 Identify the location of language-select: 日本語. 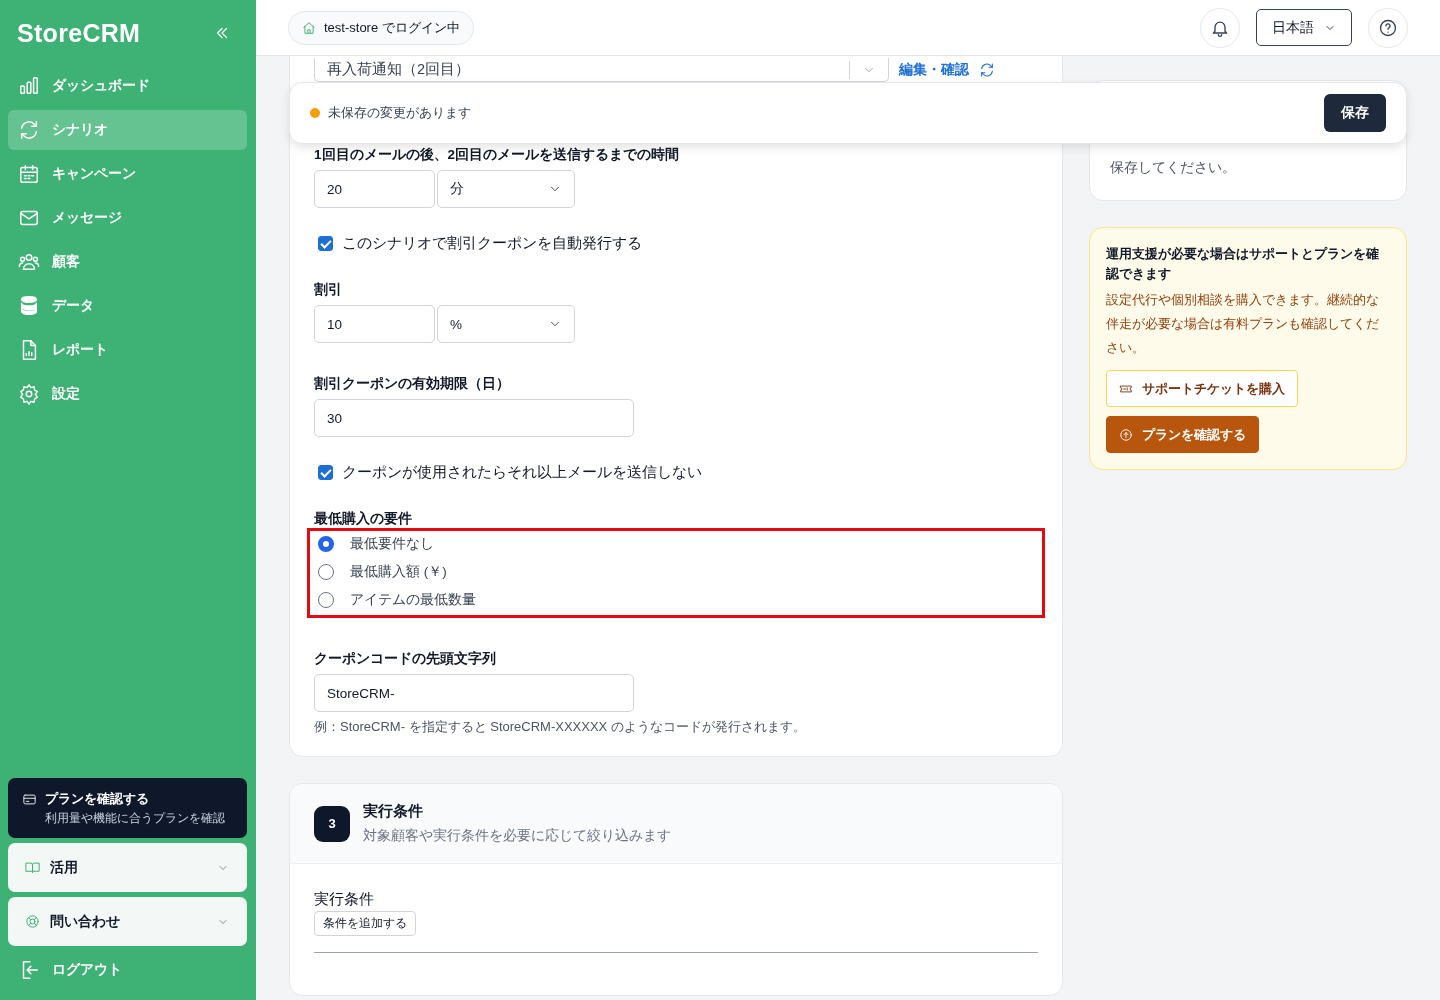
(1304, 27).